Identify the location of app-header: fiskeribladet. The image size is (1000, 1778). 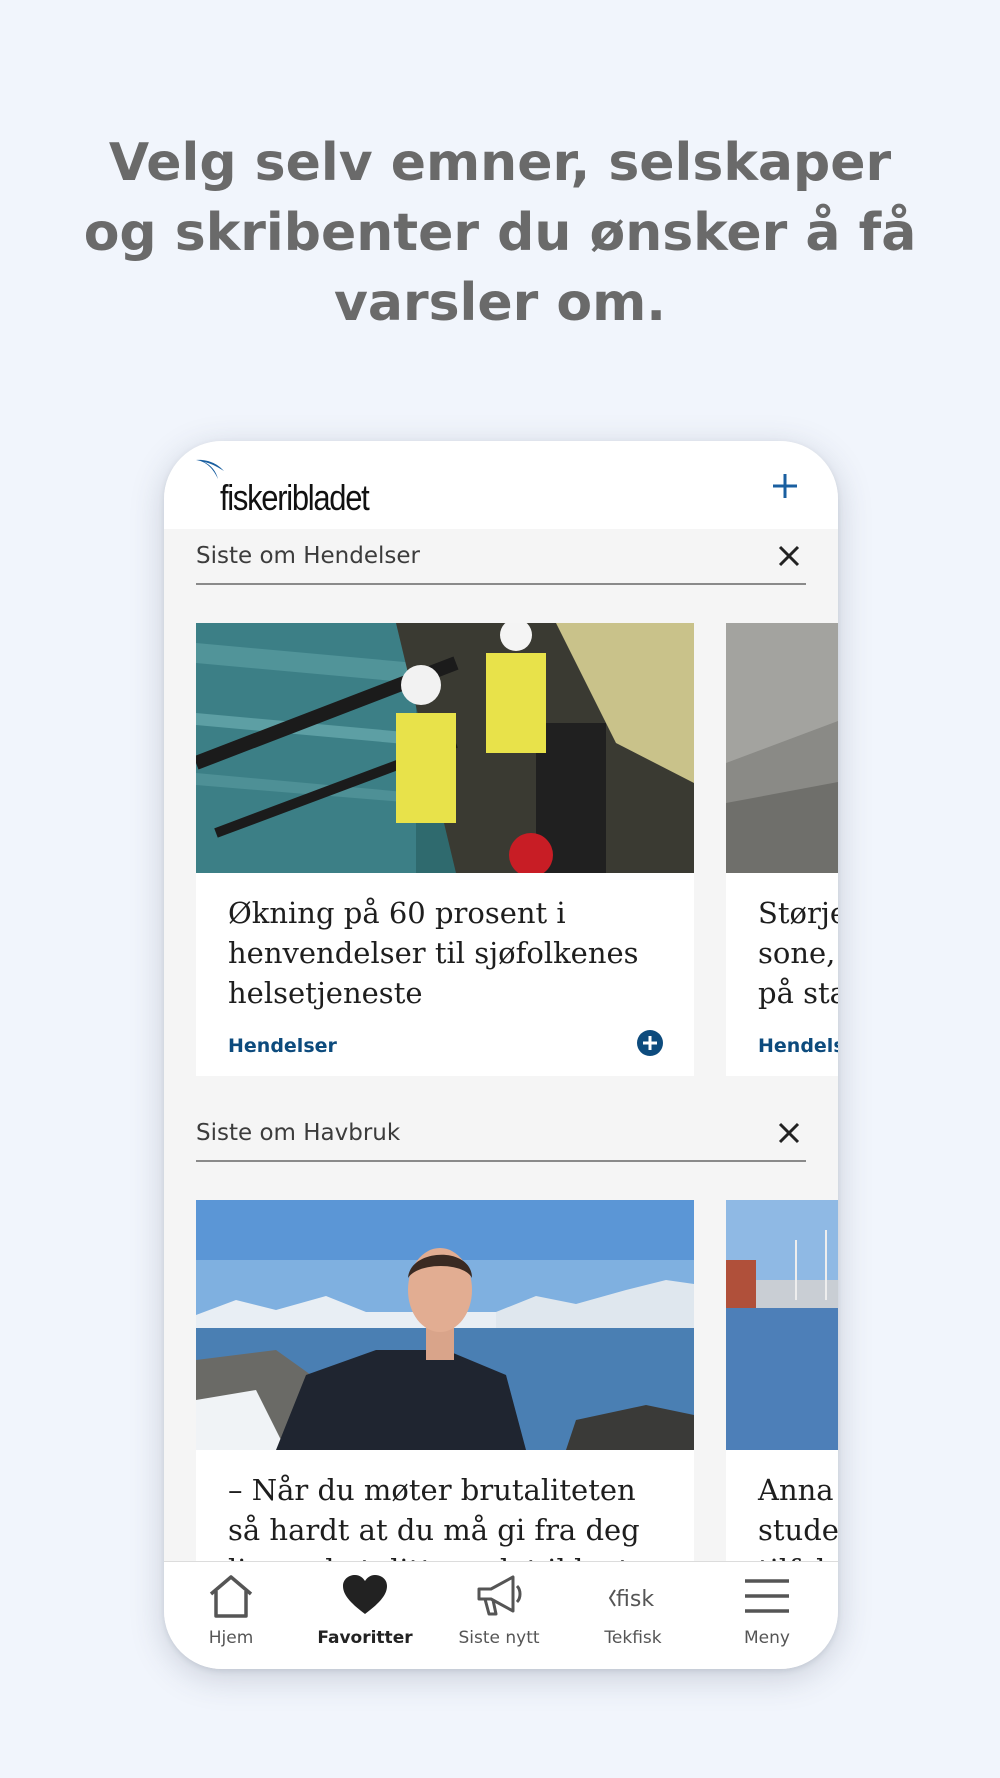
(501, 485).